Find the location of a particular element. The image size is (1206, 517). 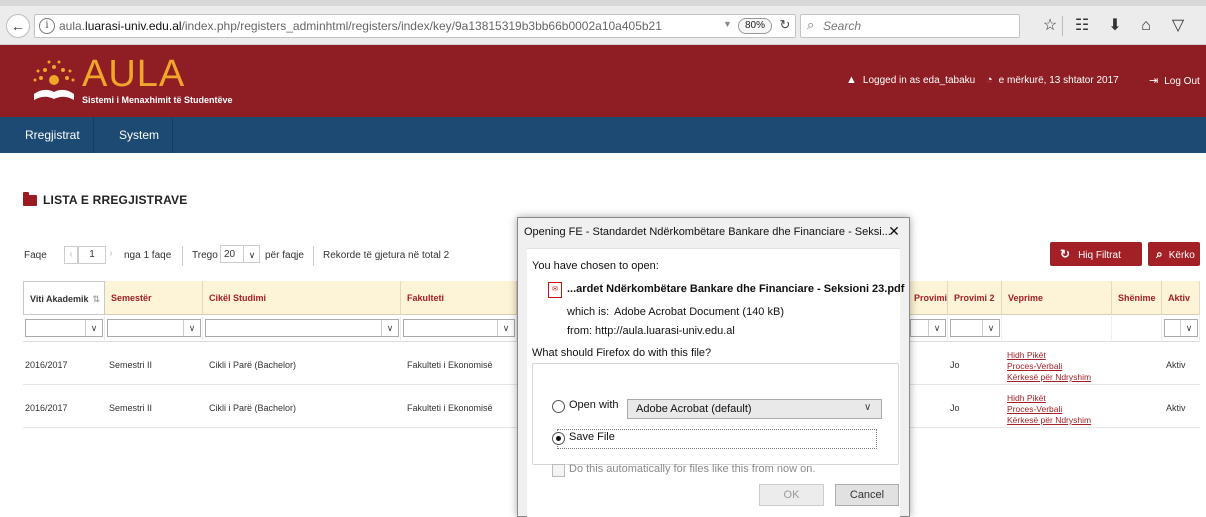

bookmark-star-icon: ☆ is located at coordinates (1050, 26).